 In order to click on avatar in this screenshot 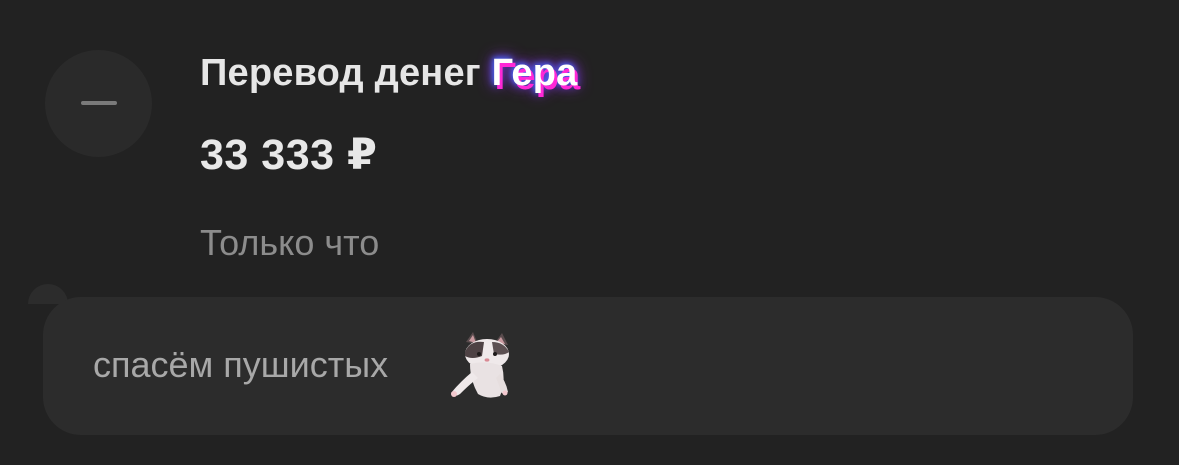, I will do `click(98, 103)`.